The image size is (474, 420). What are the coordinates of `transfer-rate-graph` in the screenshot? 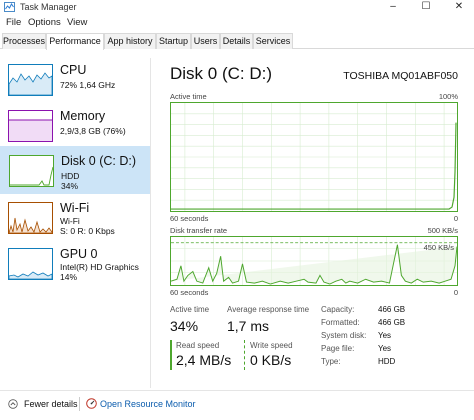 It's located at (314, 261).